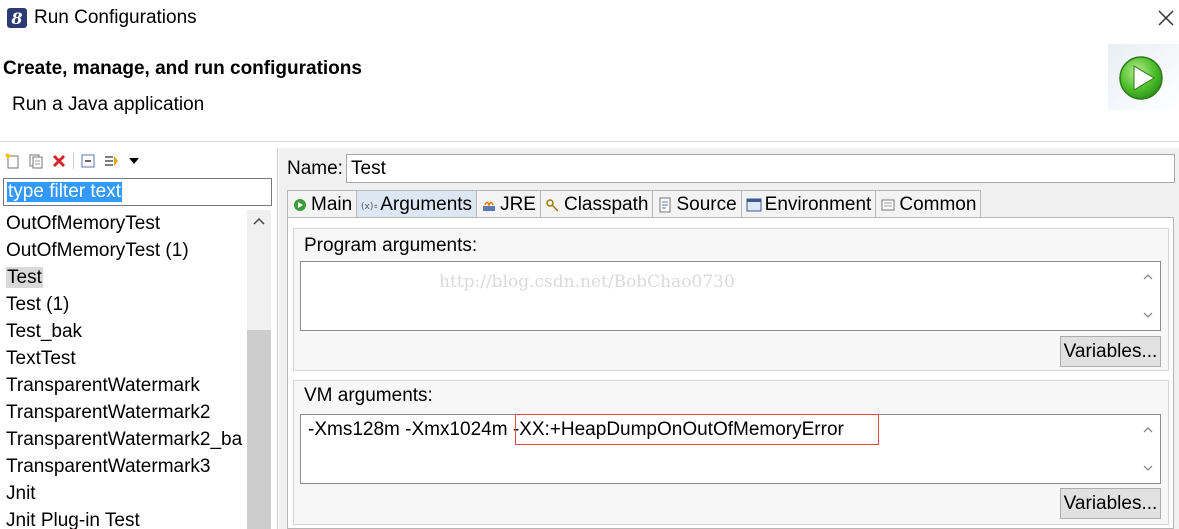 This screenshot has width=1179, height=529. I want to click on list-item: TextTest, so click(123, 358).